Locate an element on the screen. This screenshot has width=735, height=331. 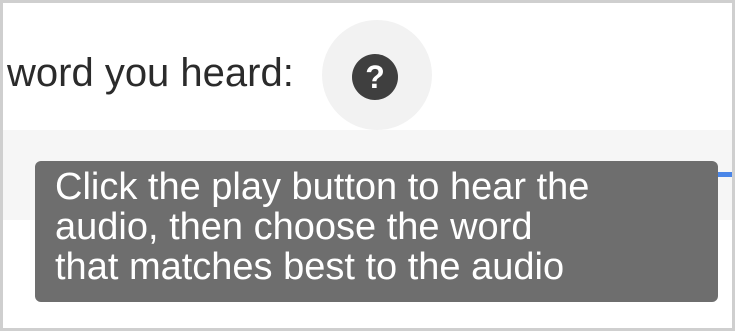
help-button: ? is located at coordinates (377, 75).